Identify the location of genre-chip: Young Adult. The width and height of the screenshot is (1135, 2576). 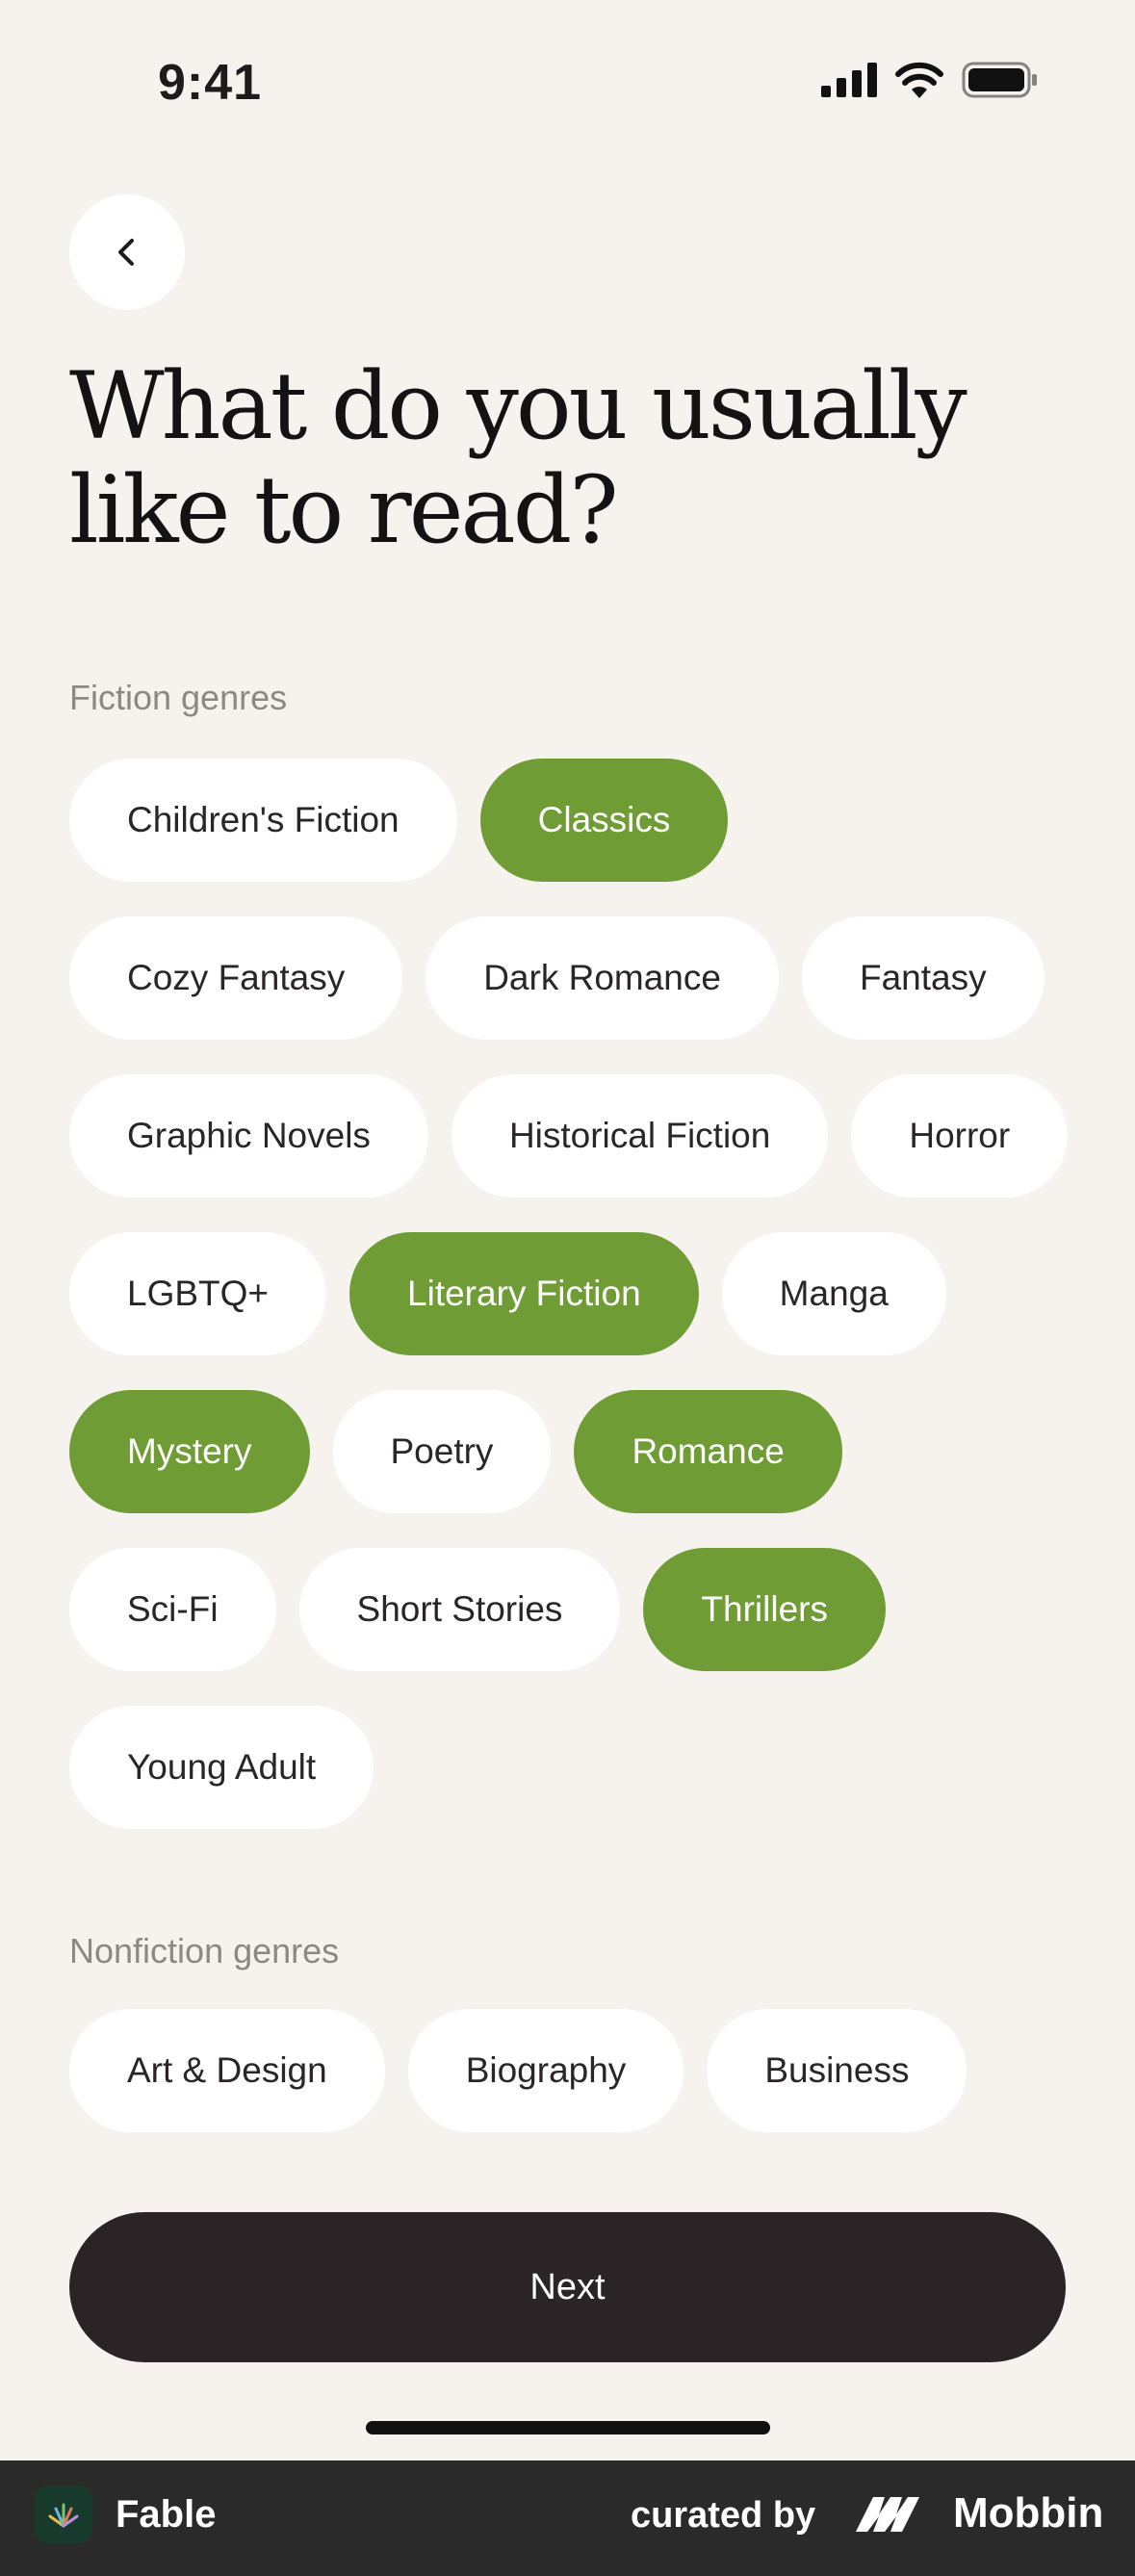
(221, 1768).